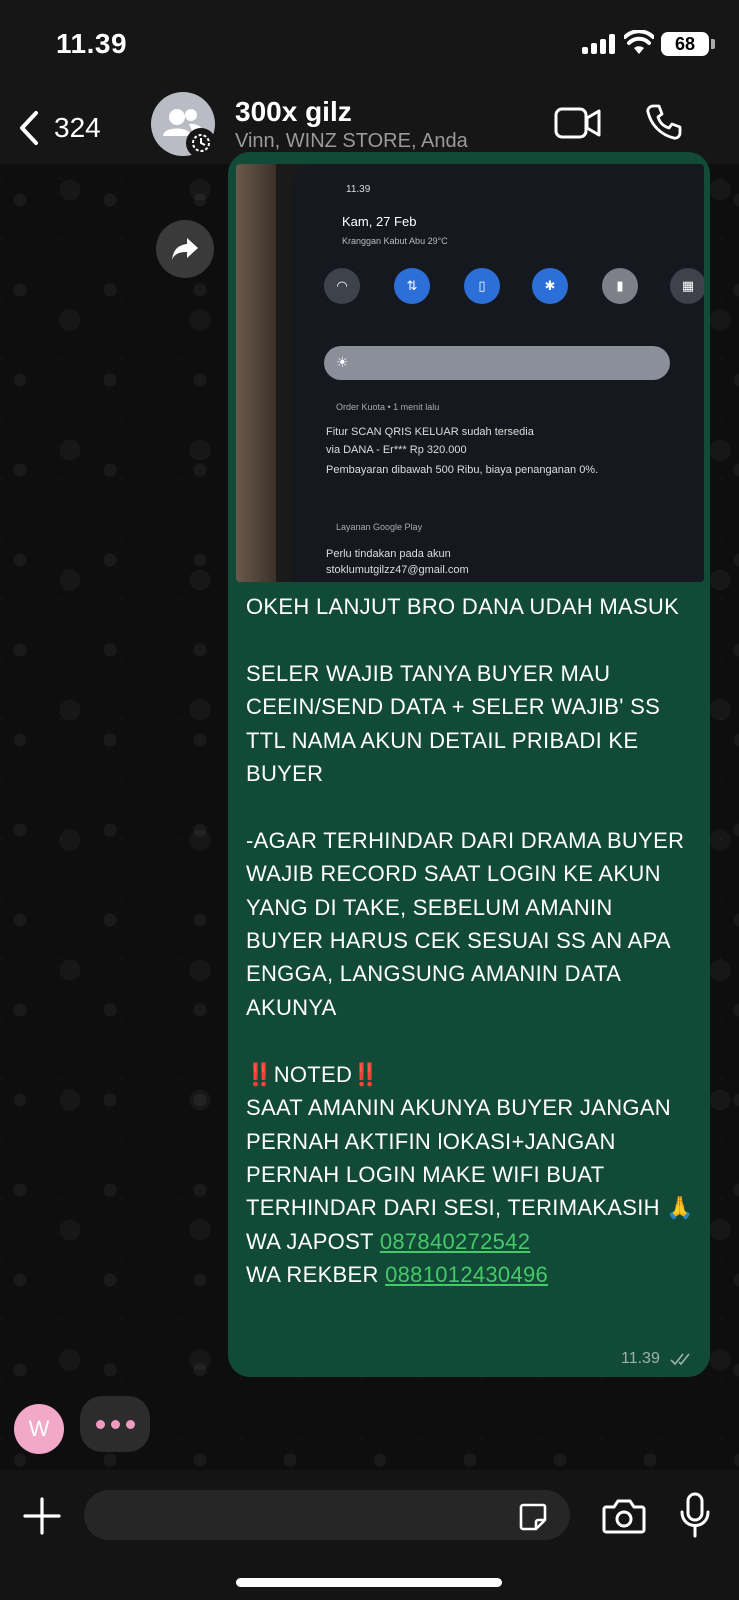  Describe the element at coordinates (620, 286) in the screenshot. I see `flashlight-tile-icon: ▮` at that location.